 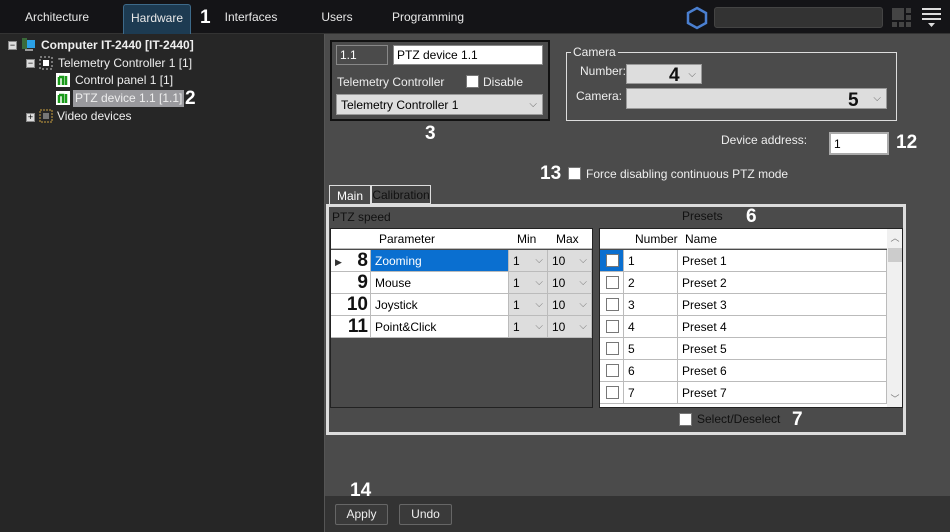 What do you see at coordinates (782, 393) in the screenshot?
I see `preset-name-cell: Preset 7` at bounding box center [782, 393].